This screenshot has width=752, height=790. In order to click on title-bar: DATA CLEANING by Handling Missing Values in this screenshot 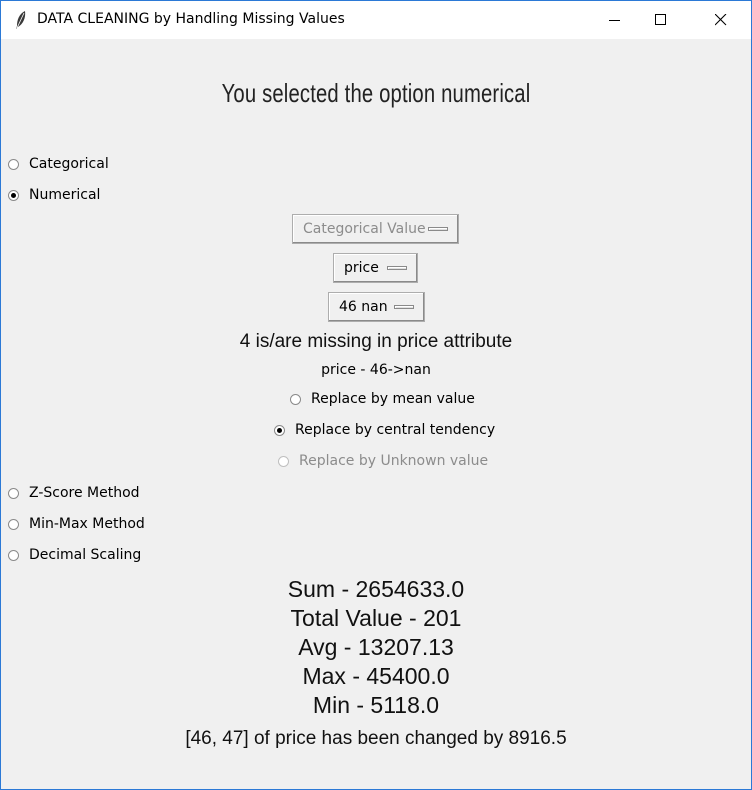, I will do `click(376, 20)`.